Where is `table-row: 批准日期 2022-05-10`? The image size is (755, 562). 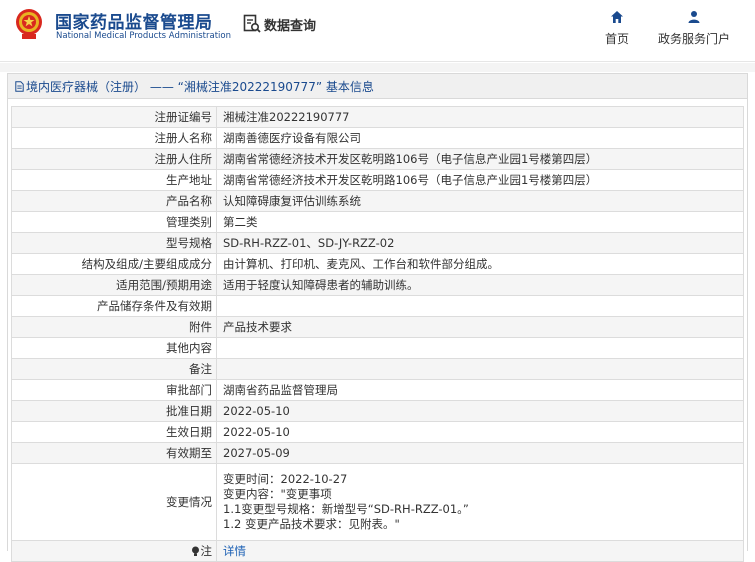
table-row: 批准日期 2022-05-10 is located at coordinates (377, 411).